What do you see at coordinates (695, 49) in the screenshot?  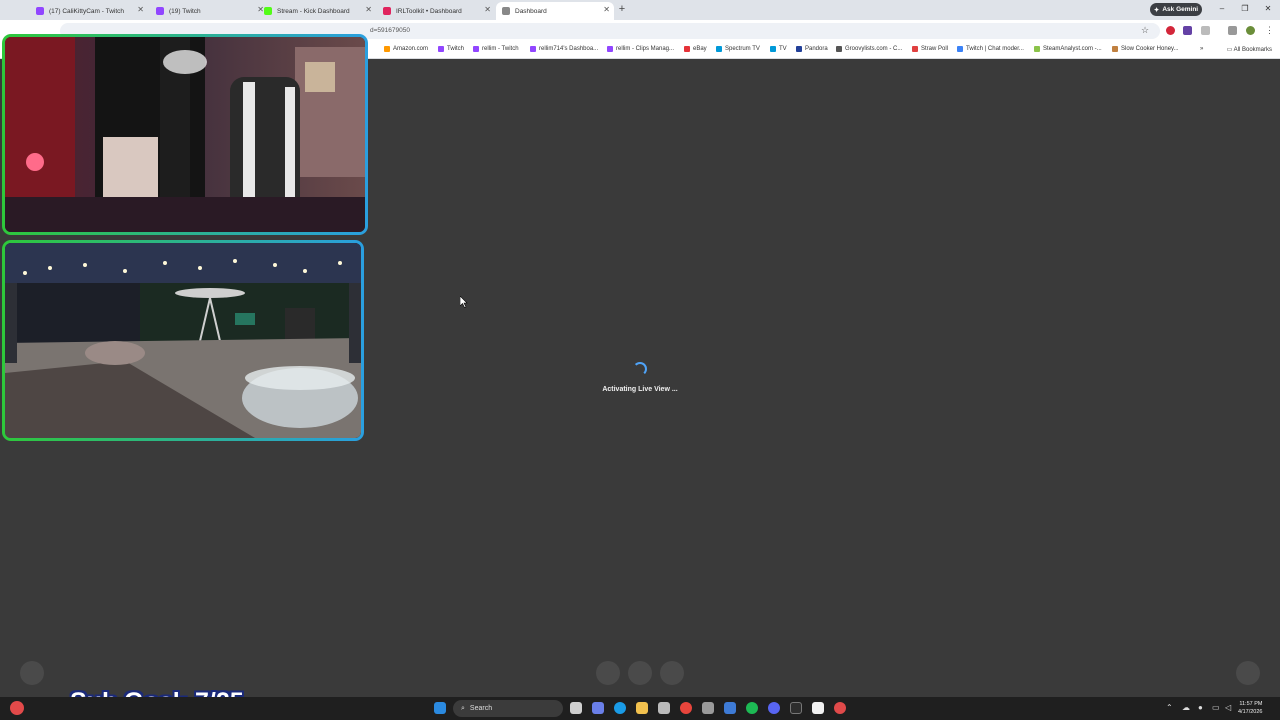 I see `bookmark-item: eBay` at bounding box center [695, 49].